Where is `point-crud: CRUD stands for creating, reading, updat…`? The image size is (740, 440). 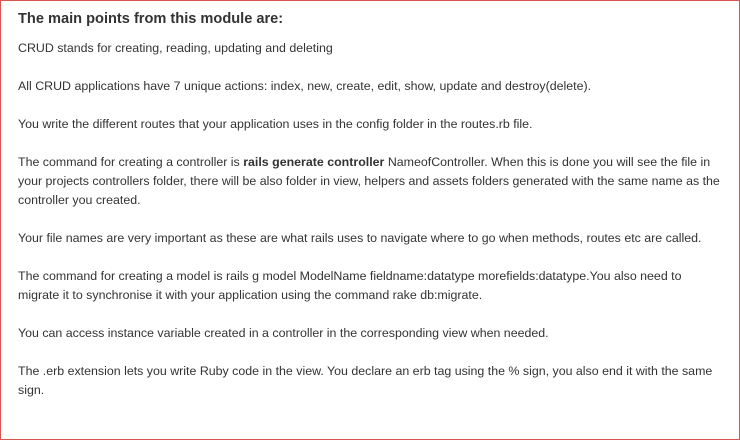
point-crud: CRUD stands for creating, reading, updat… is located at coordinates (175, 48).